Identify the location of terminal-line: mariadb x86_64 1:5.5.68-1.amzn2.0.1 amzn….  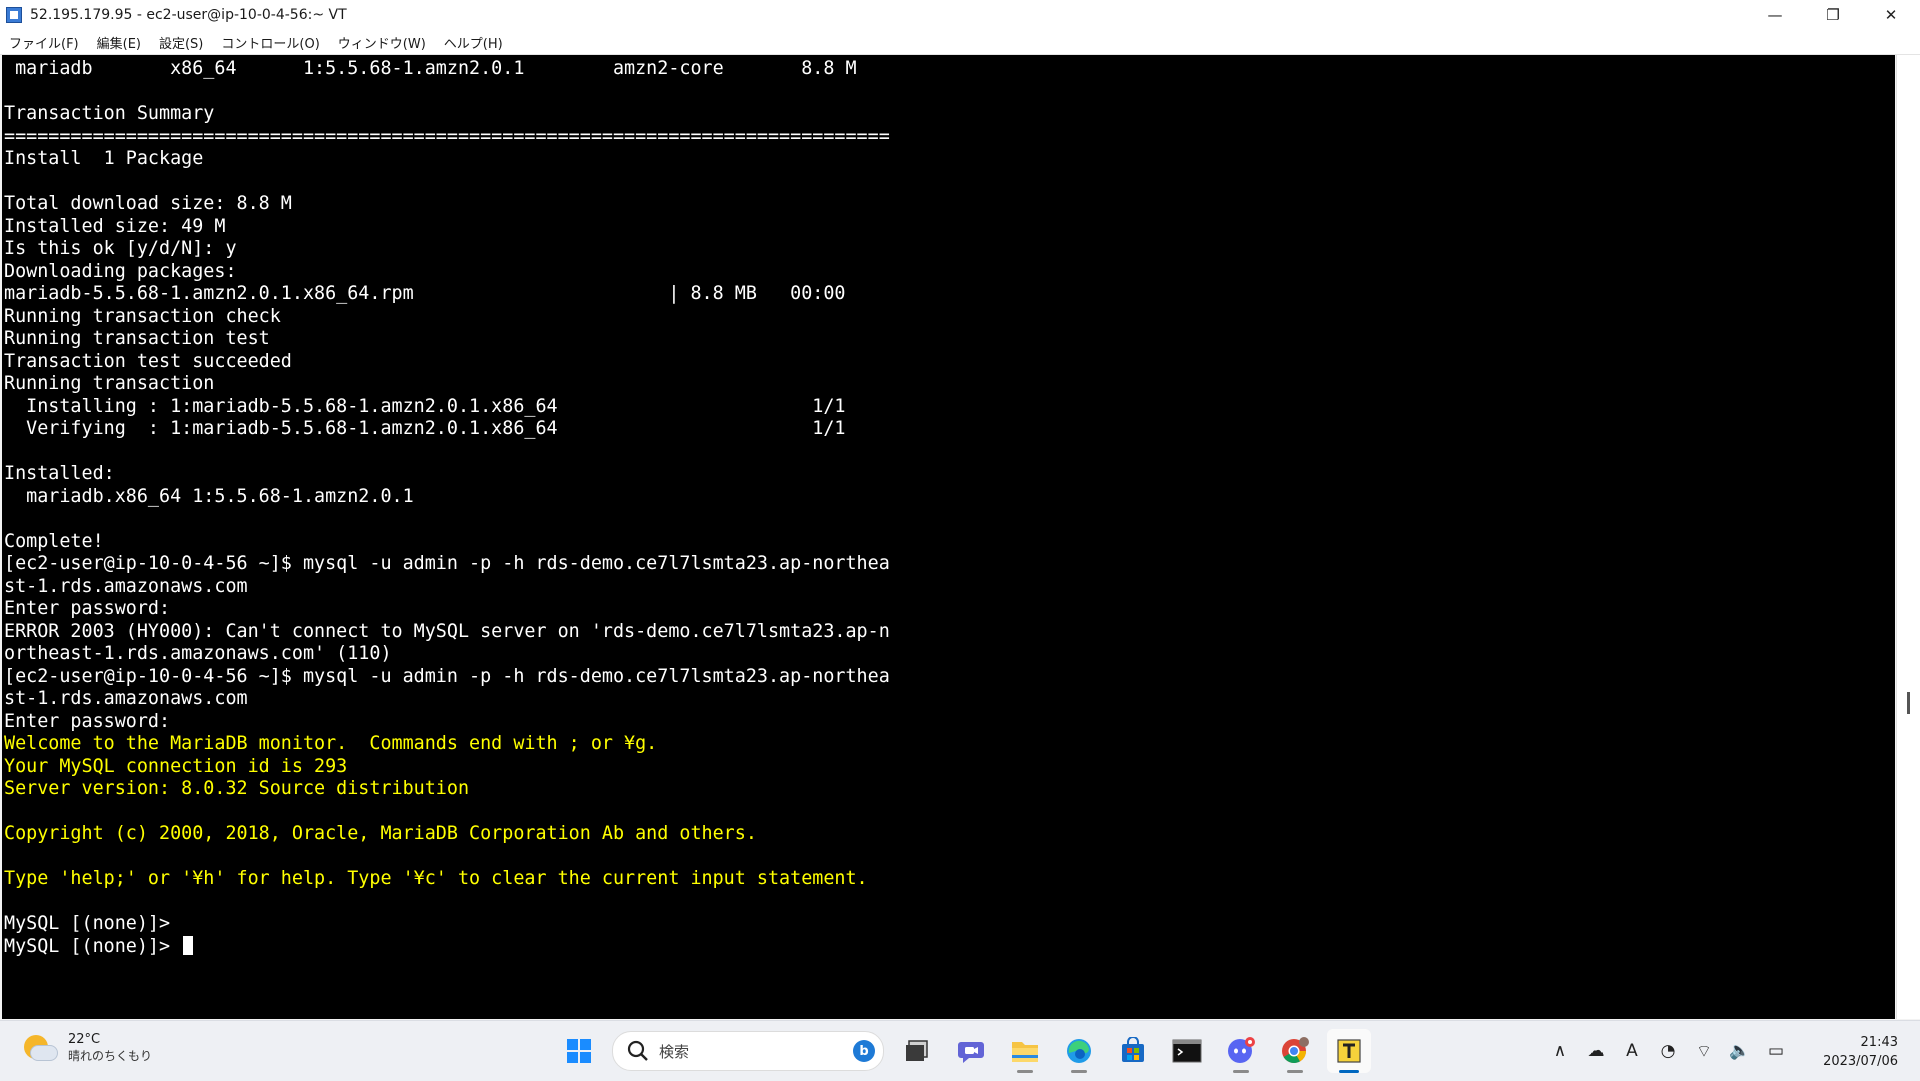
(447, 69).